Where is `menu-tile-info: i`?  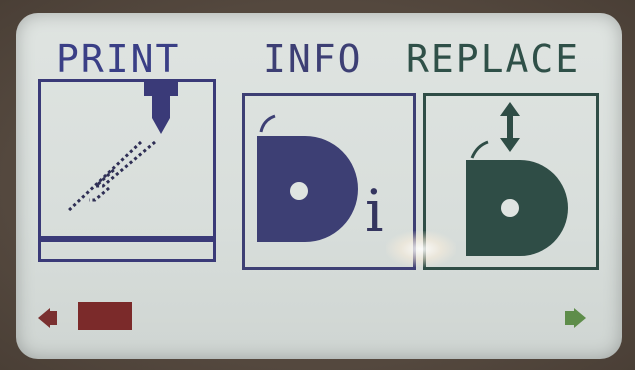
menu-tile-info: i is located at coordinates (329, 181).